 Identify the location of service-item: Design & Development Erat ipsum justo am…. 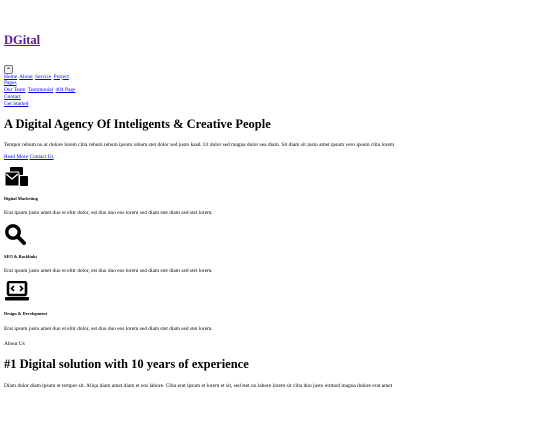
(270, 306).